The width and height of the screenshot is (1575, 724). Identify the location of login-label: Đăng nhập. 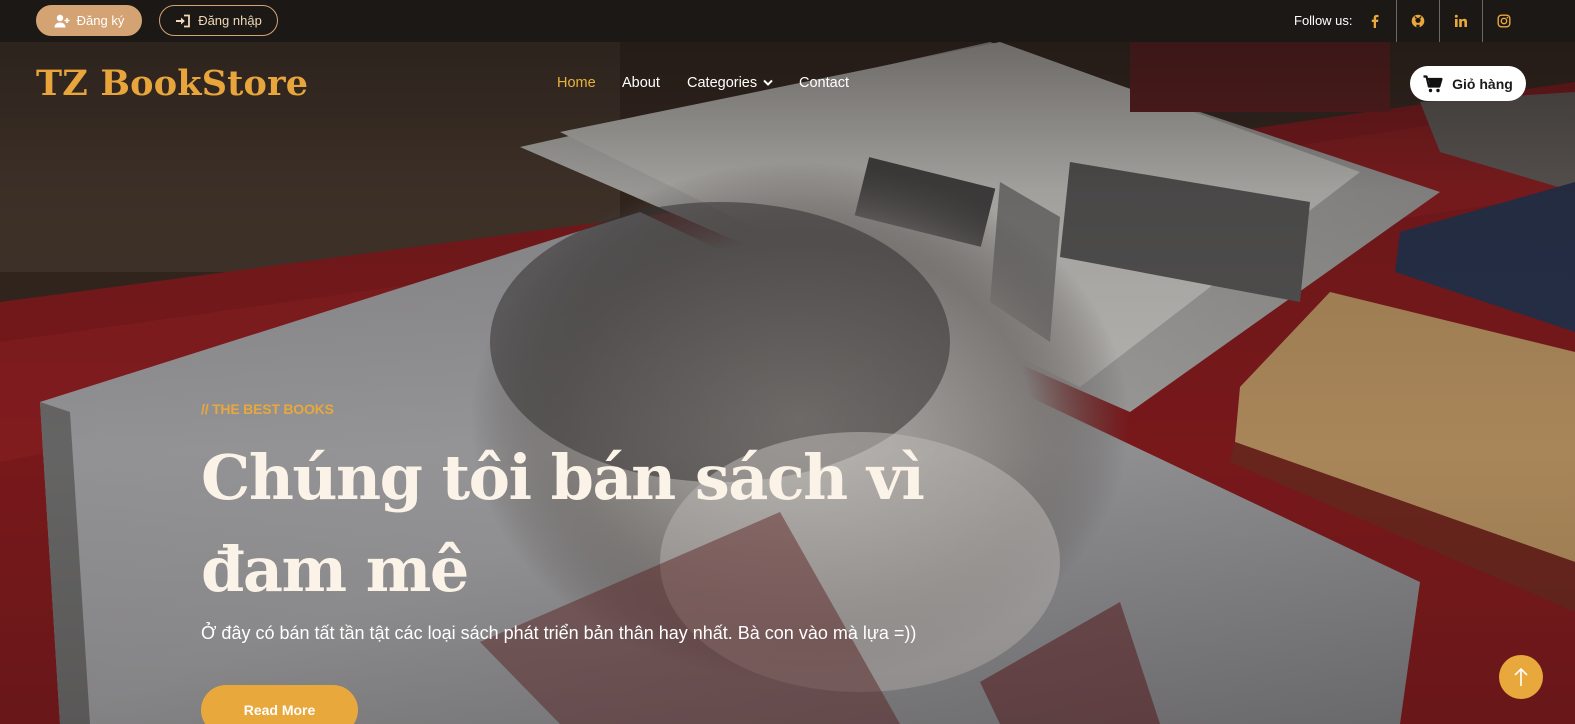
(230, 20).